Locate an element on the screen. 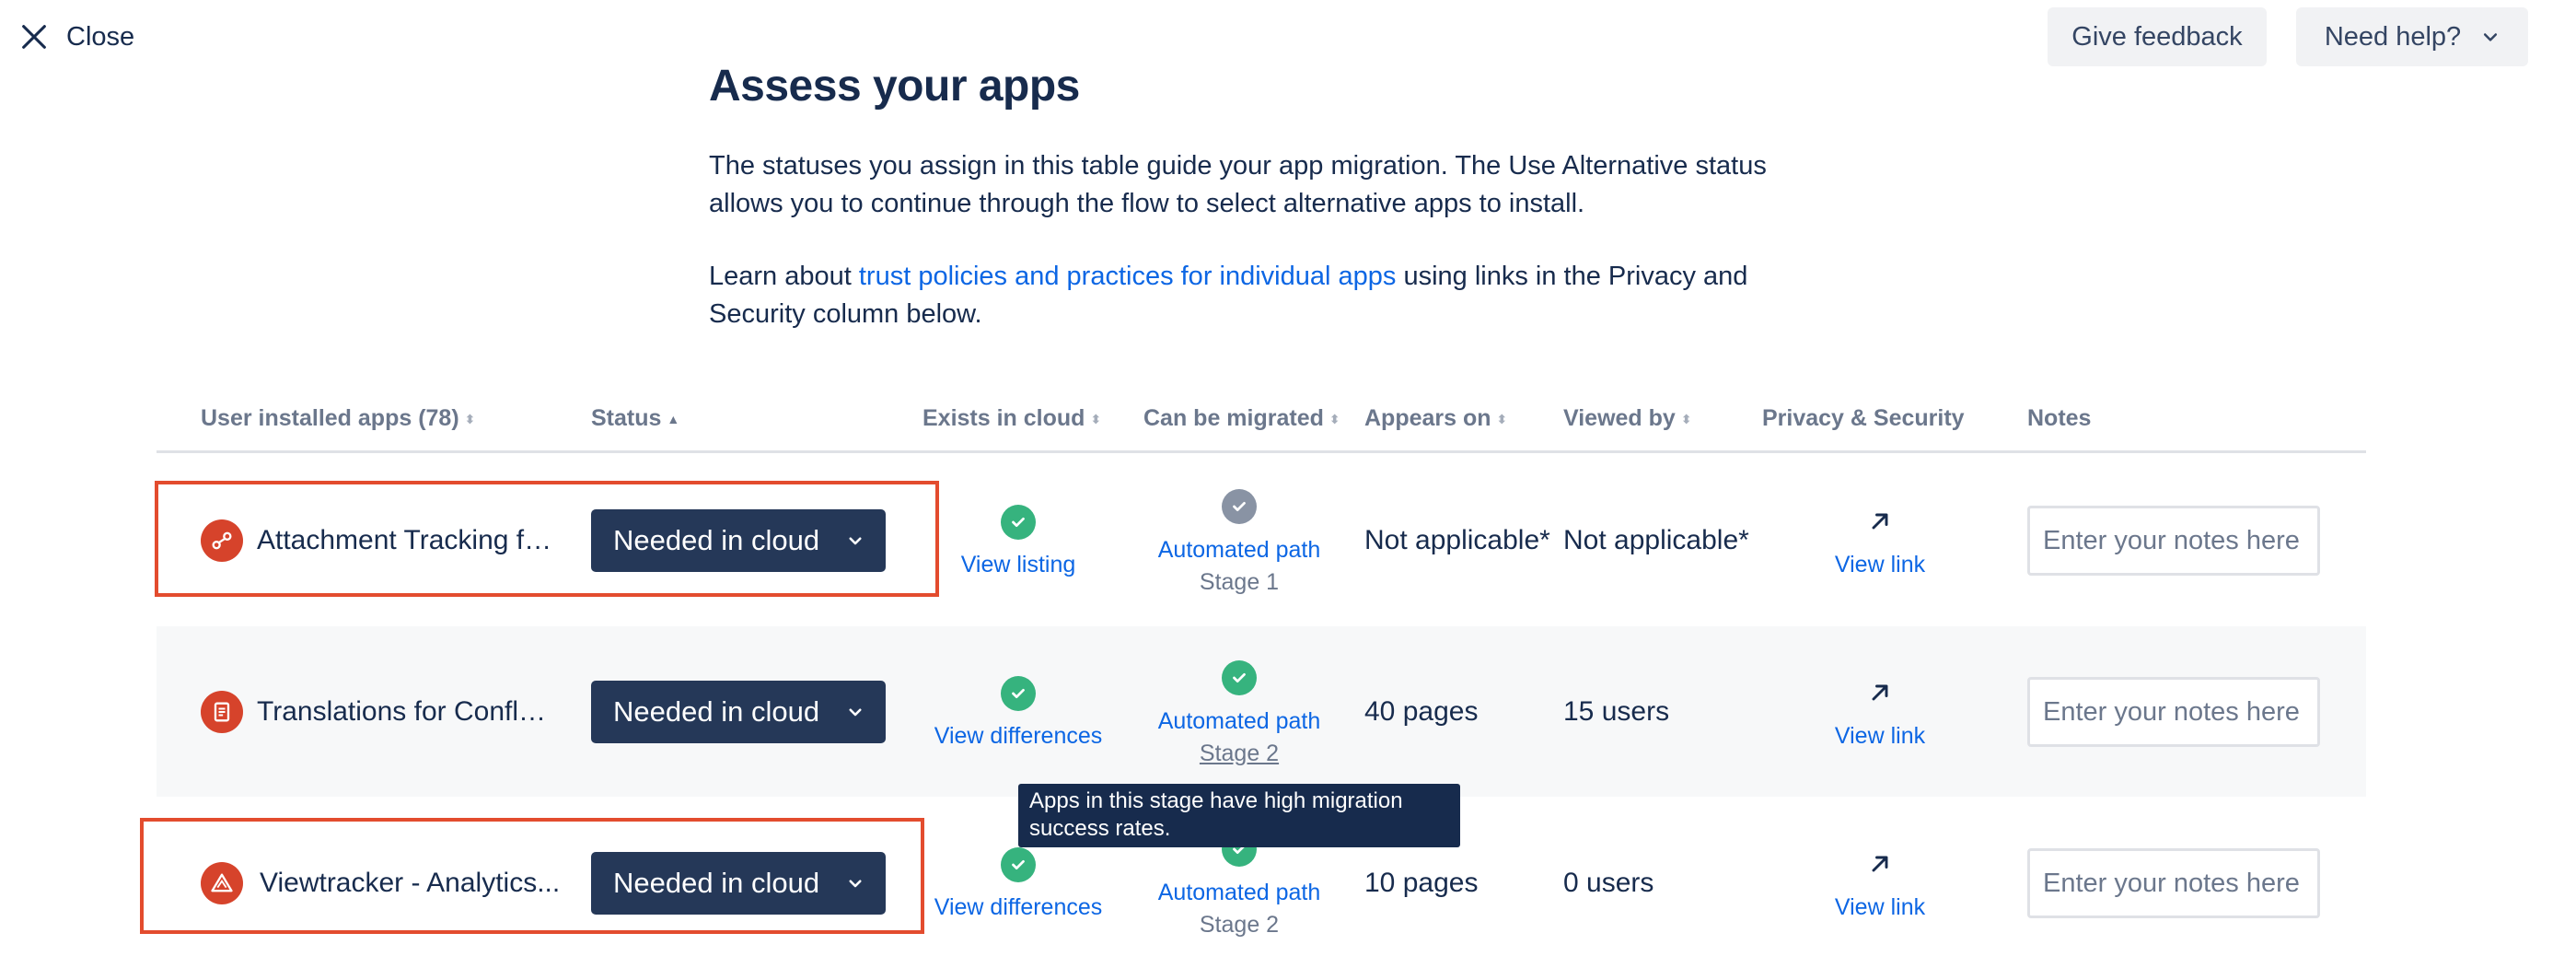 The width and height of the screenshot is (2576, 968). appears-on-value: 40 pages is located at coordinates (1421, 712).